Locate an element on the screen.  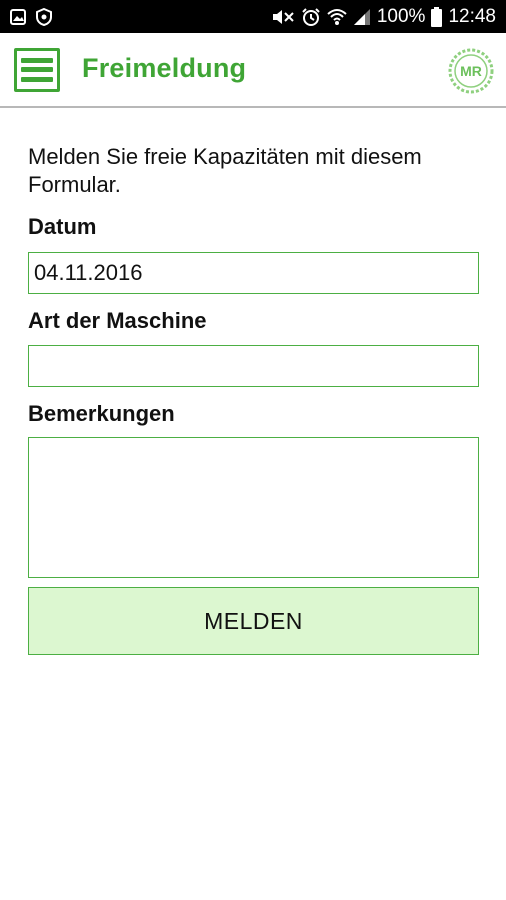
battery-icon is located at coordinates (437, 16).